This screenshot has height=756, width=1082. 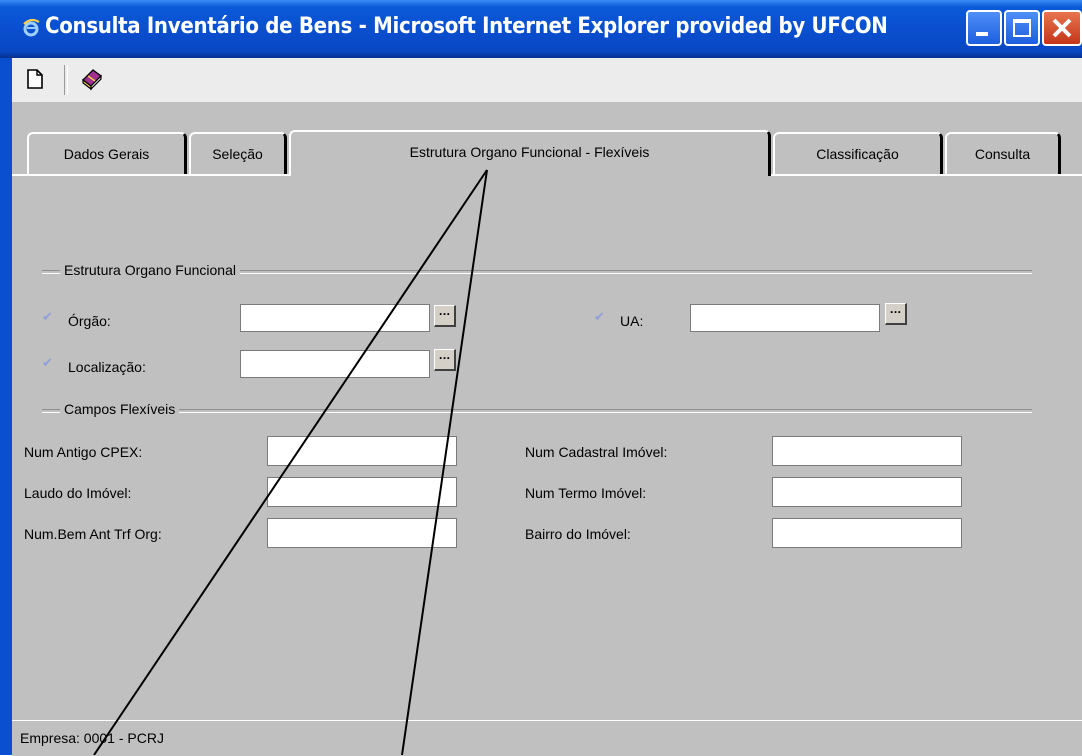 I want to click on tab-consulta: Consulta, so click(x=1003, y=153).